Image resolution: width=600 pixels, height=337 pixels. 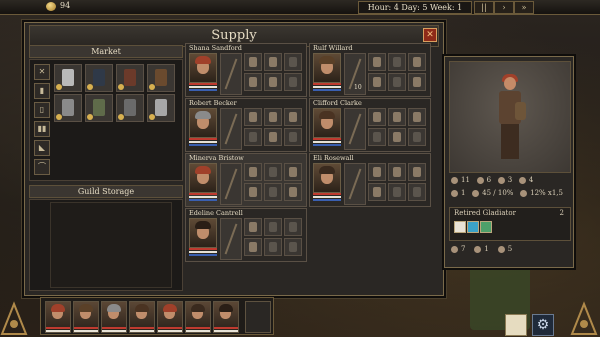 What do you see at coordinates (516, 325) in the screenshot?
I see `journal-scroll-icon` at bounding box center [516, 325].